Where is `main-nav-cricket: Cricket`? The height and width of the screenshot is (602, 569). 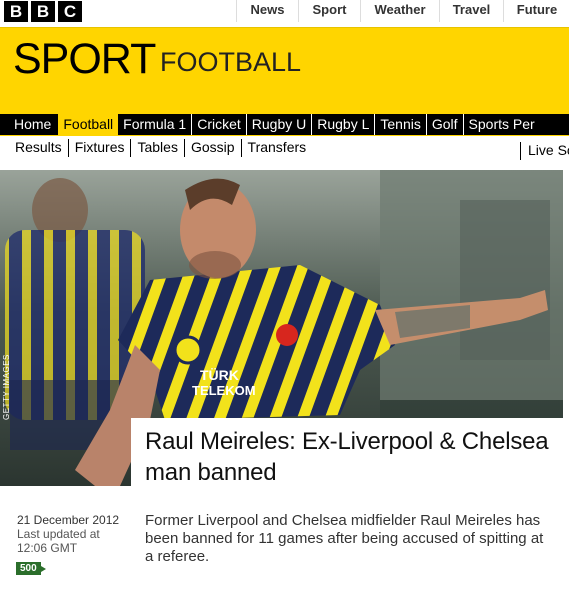 main-nav-cricket: Cricket is located at coordinates (218, 124).